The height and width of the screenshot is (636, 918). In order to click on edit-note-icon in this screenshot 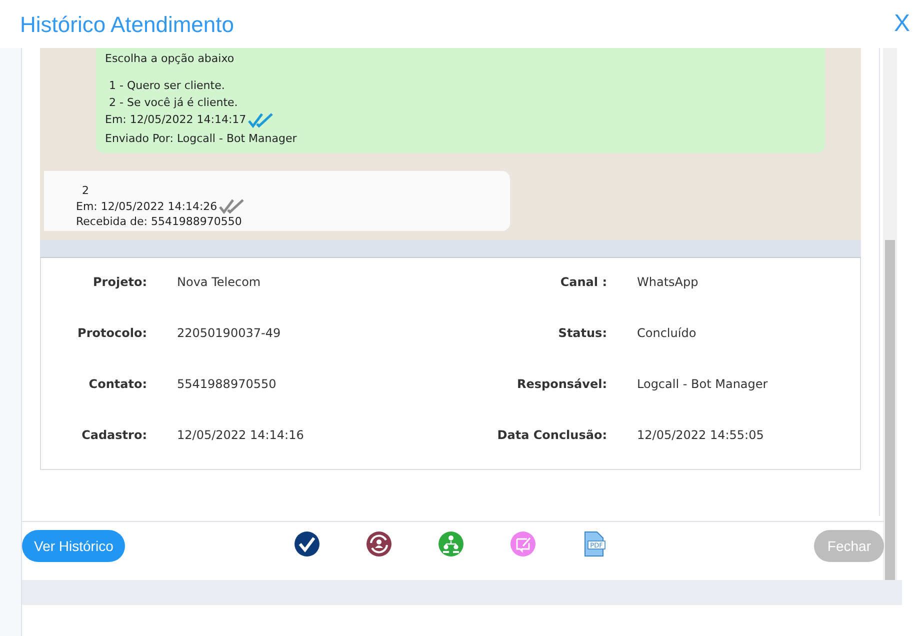, I will do `click(523, 543)`.